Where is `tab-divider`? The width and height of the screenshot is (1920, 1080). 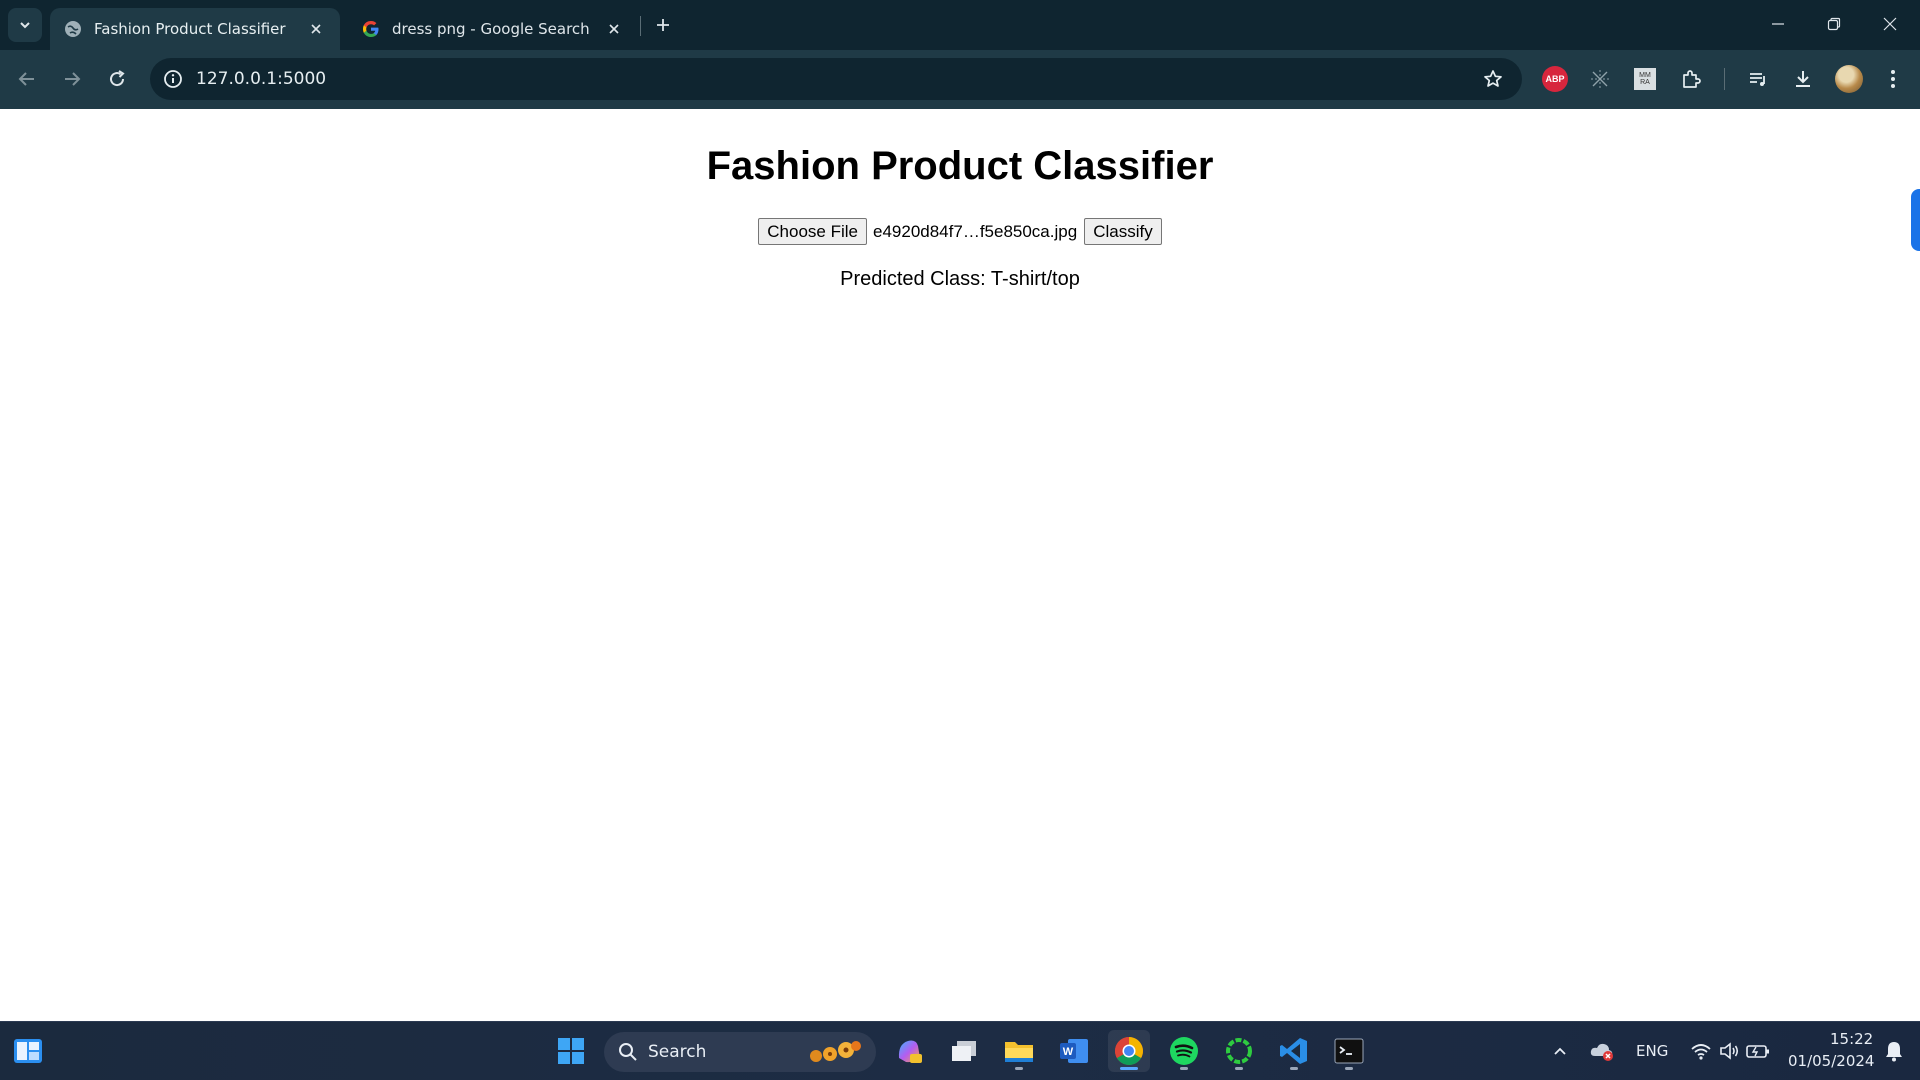 tab-divider is located at coordinates (640, 26).